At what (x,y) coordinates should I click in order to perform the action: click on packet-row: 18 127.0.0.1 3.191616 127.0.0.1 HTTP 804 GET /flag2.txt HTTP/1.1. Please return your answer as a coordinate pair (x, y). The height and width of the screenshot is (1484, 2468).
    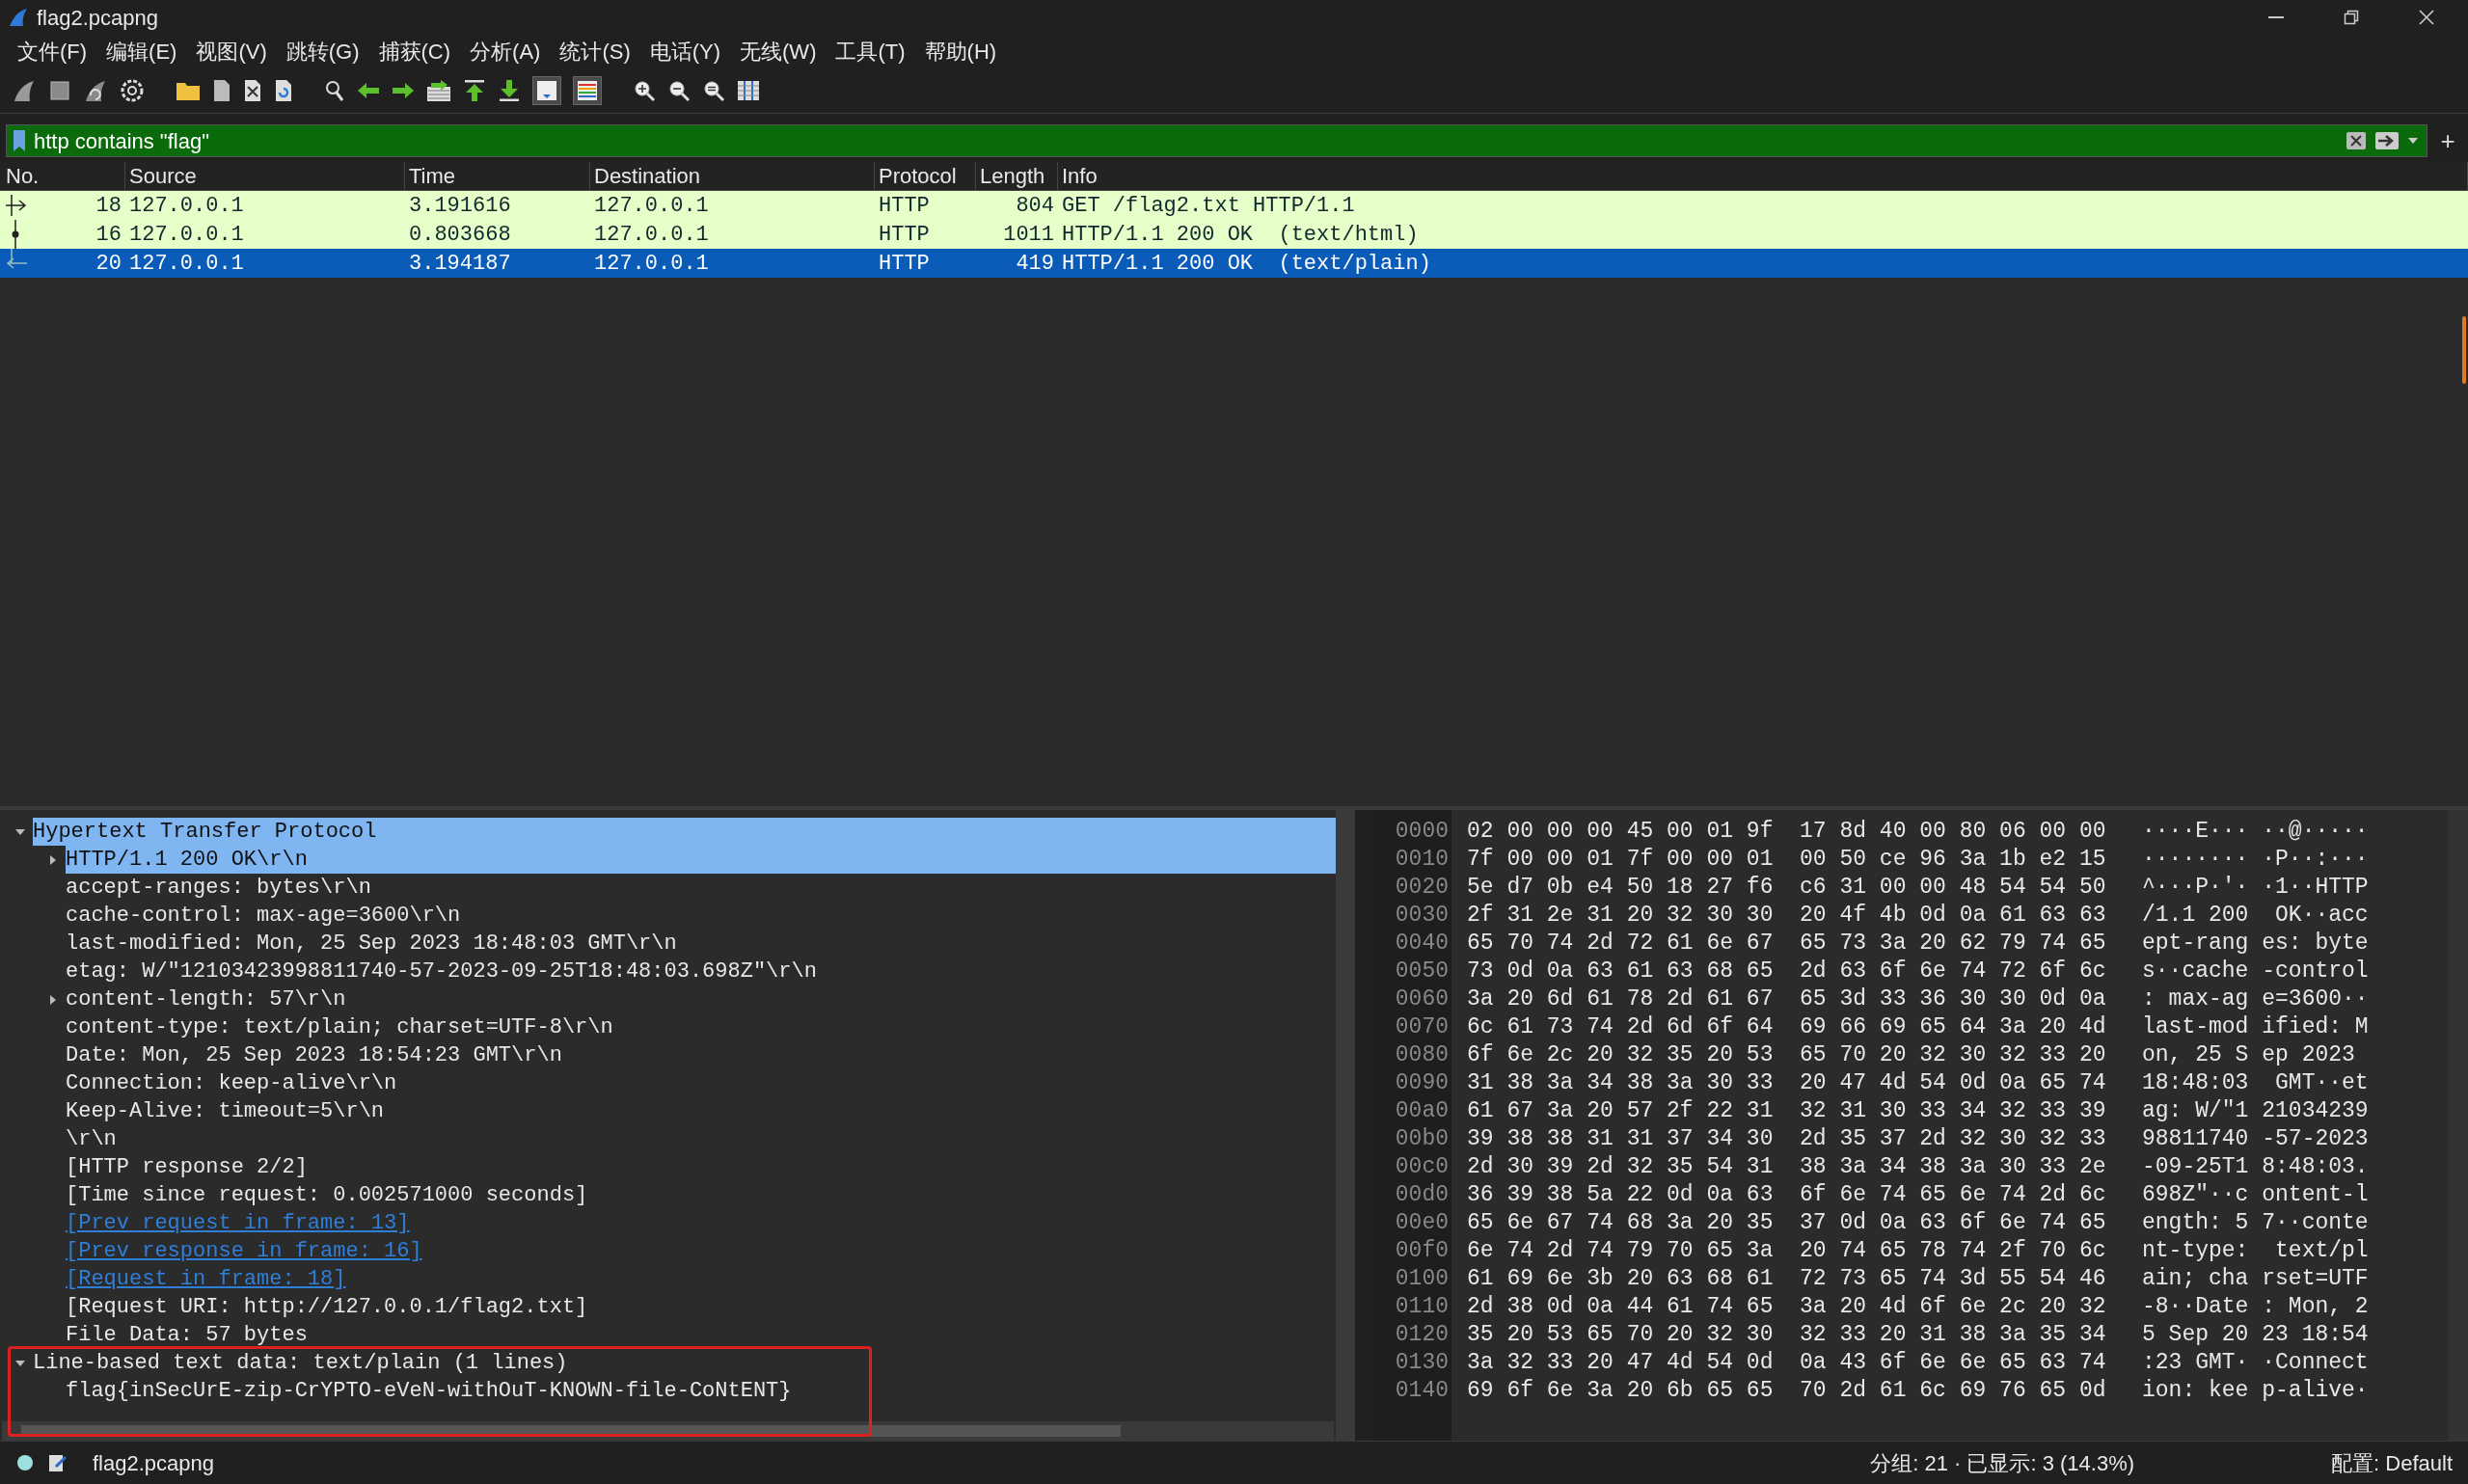
    Looking at the image, I should click on (1234, 205).